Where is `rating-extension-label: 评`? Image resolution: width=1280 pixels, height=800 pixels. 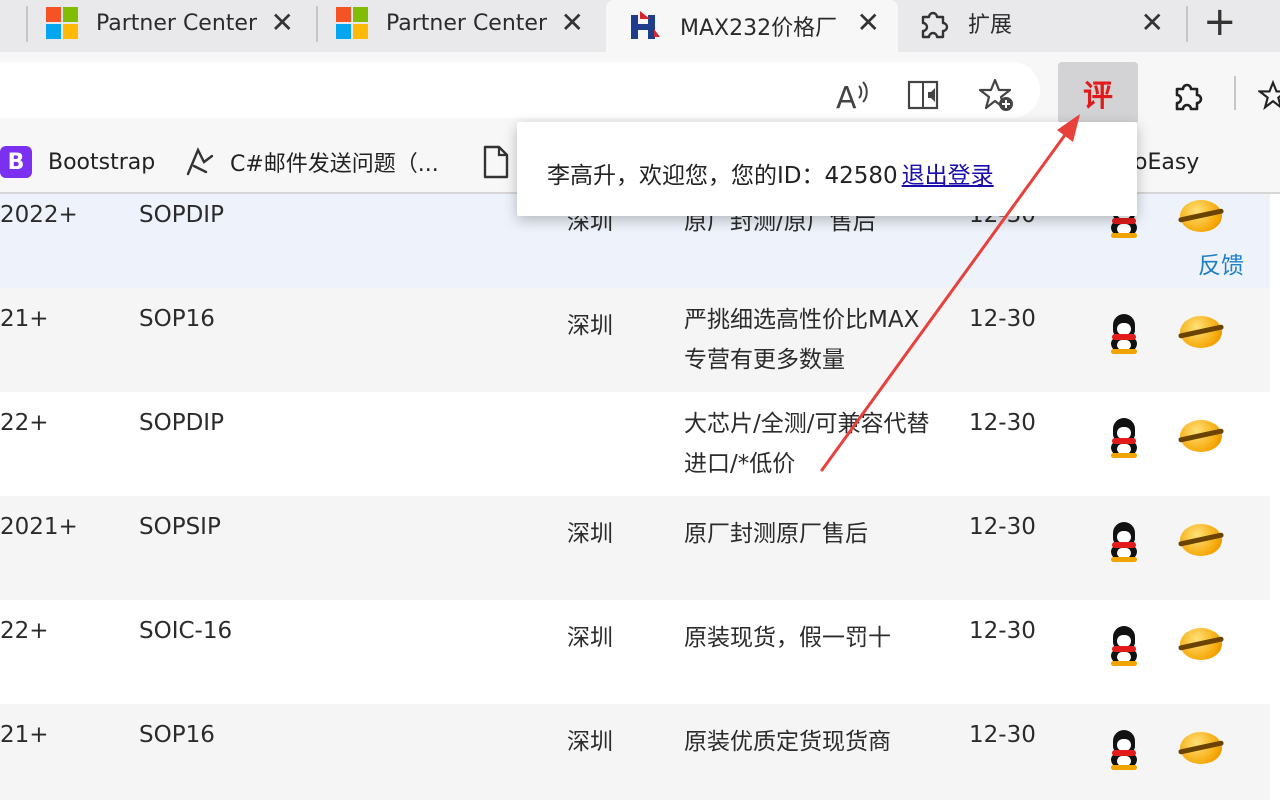
rating-extension-label: 评 is located at coordinates (1098, 96).